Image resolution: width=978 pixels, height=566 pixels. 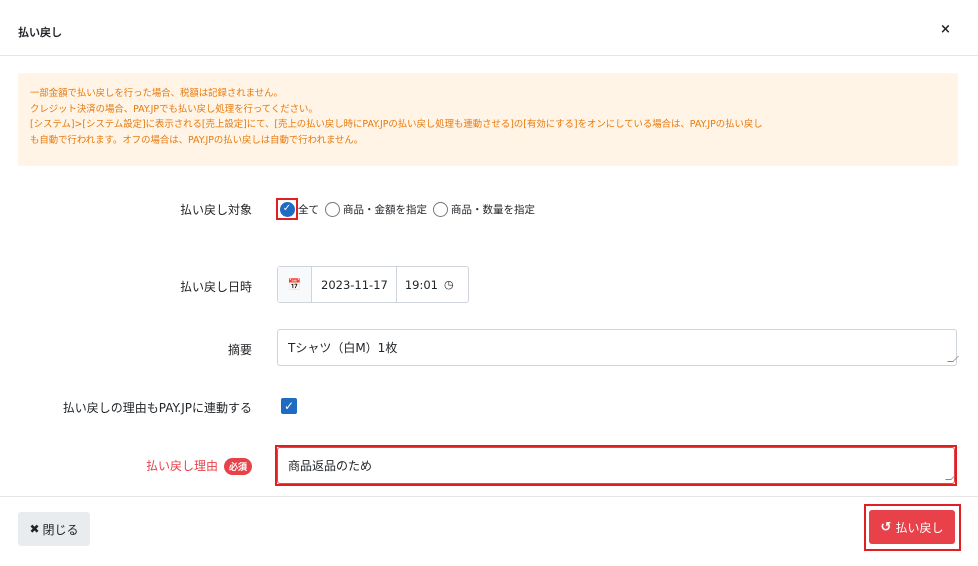 I want to click on refund-target-radio-group: ✓ 全て 商品・金額を指定 商品・数量を指定, so click(x=405, y=209).